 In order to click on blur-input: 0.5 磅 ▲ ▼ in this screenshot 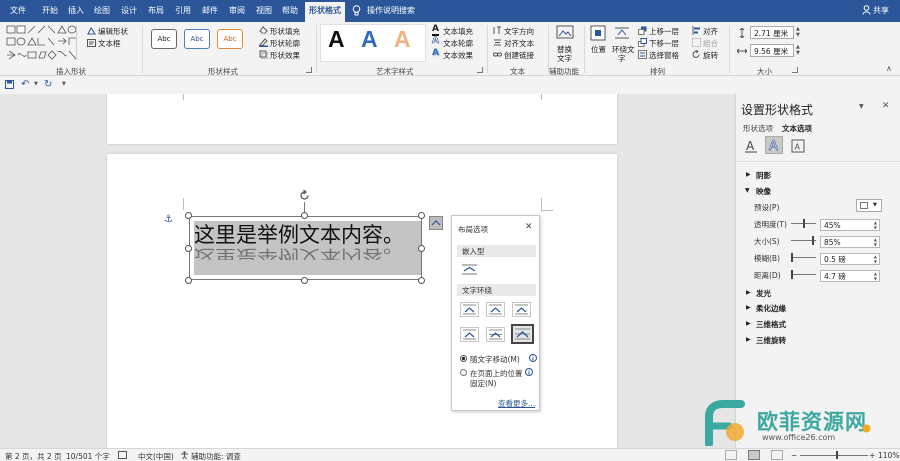, I will do `click(850, 259)`.